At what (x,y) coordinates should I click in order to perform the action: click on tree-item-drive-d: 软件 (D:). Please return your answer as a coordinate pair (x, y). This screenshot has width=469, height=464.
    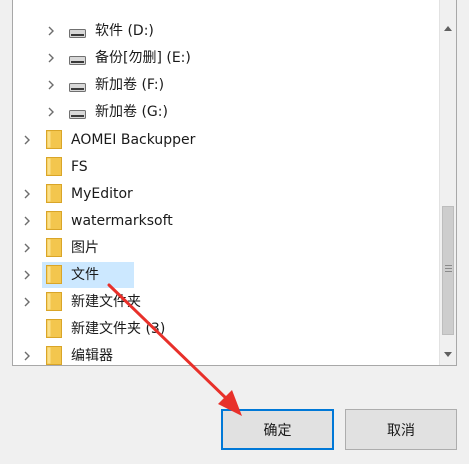
    Looking at the image, I should click on (226, 31).